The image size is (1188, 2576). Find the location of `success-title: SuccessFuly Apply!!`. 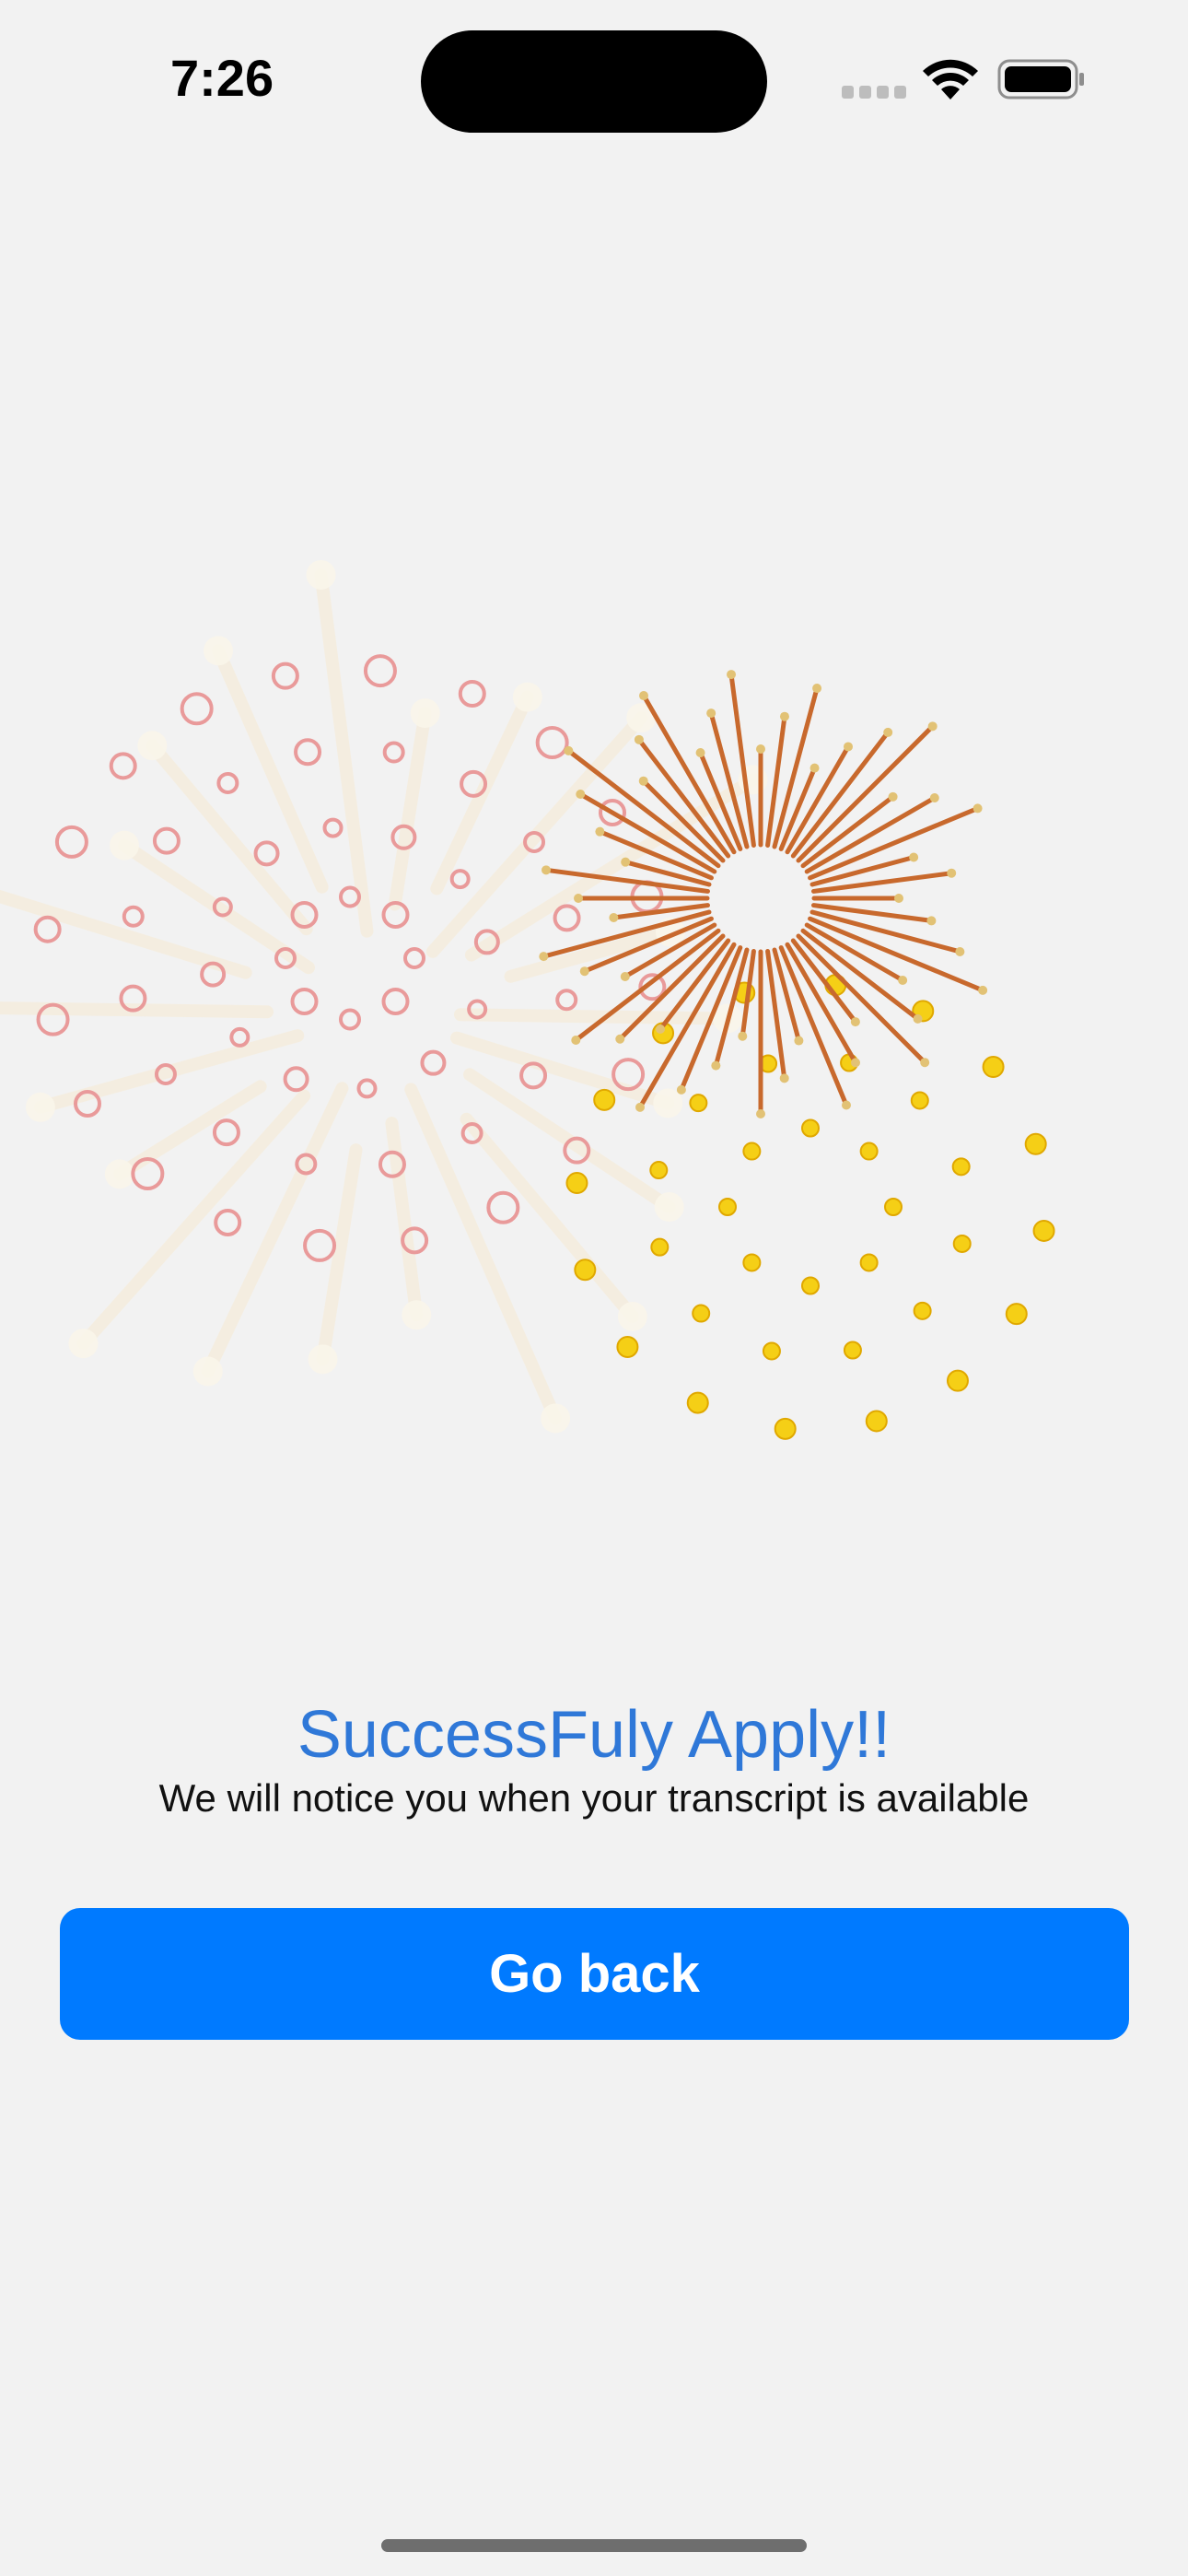

success-title: SuccessFuly Apply!! is located at coordinates (594, 1735).